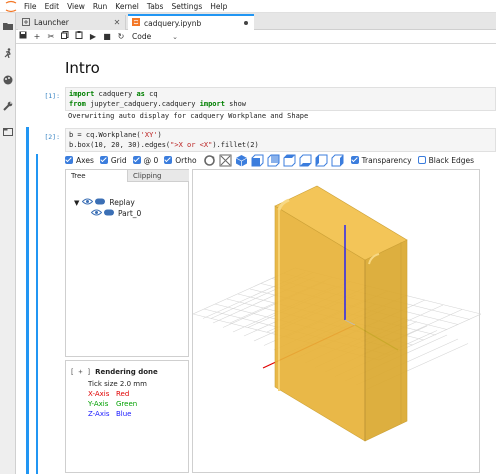 This screenshot has width=496, height=476. I want to click on code-line: import cadquery as cq, so click(113, 94).